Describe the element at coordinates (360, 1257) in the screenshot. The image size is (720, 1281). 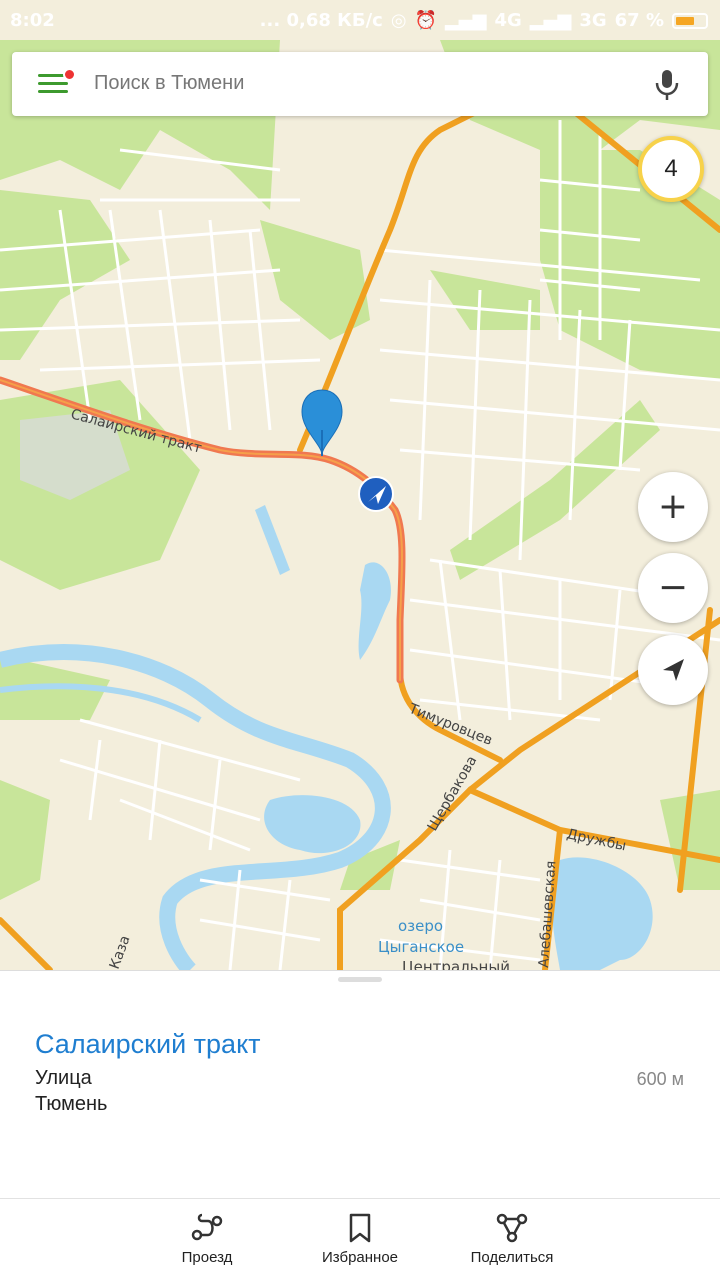
I see `favorites-label: Избранное` at that location.